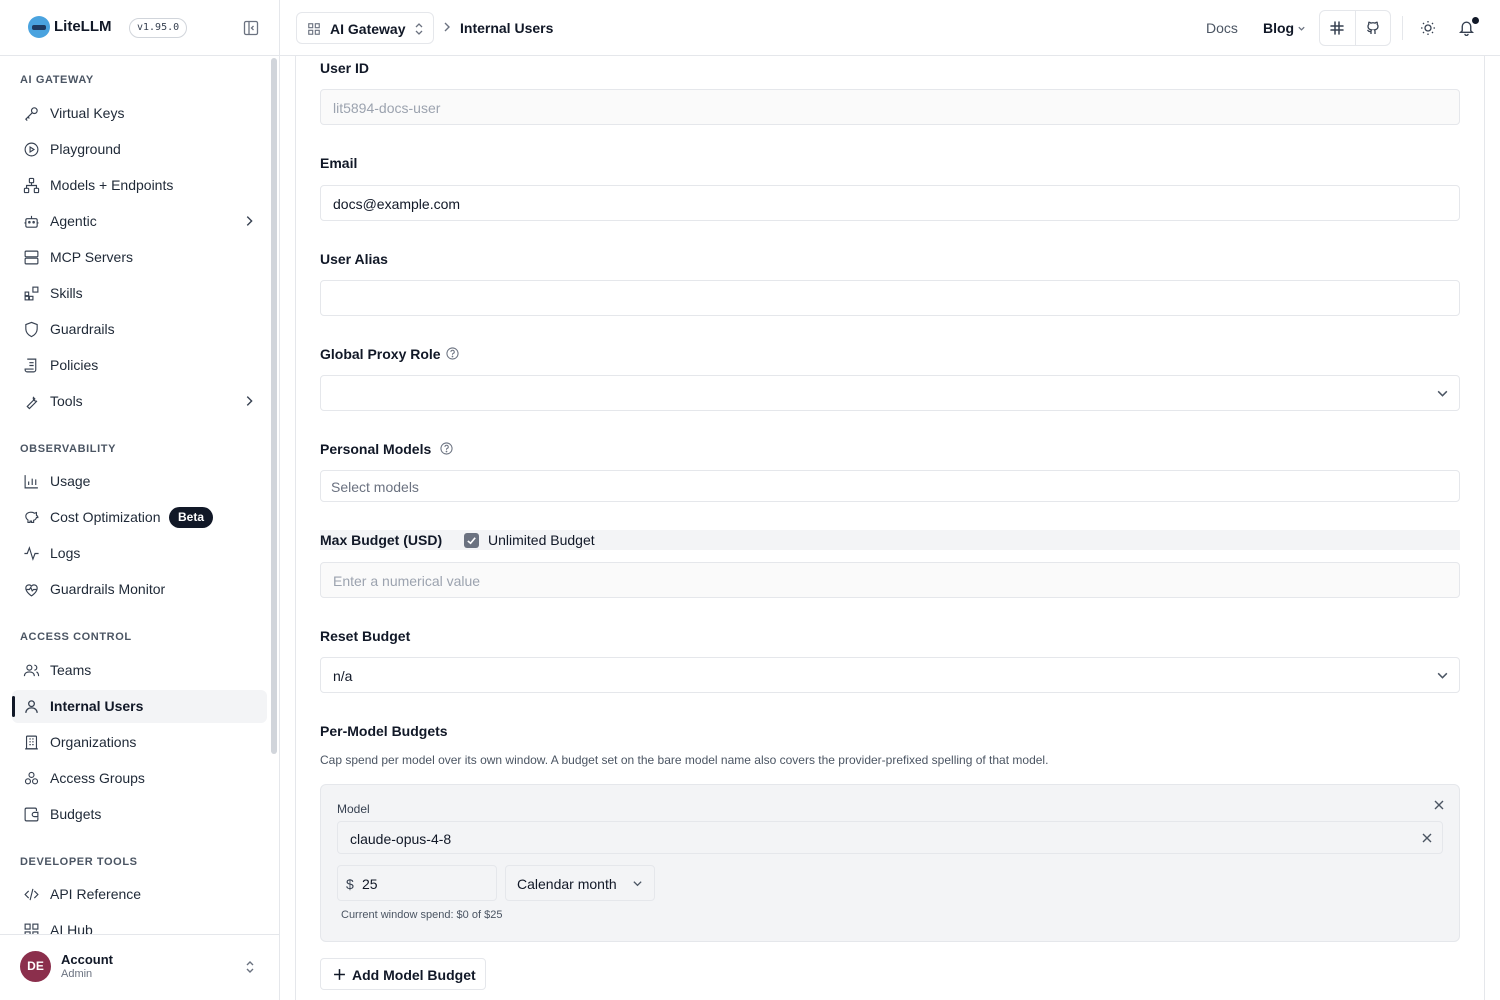 The width and height of the screenshot is (1500, 1000). I want to click on reset-budget-value: n/a, so click(343, 676).